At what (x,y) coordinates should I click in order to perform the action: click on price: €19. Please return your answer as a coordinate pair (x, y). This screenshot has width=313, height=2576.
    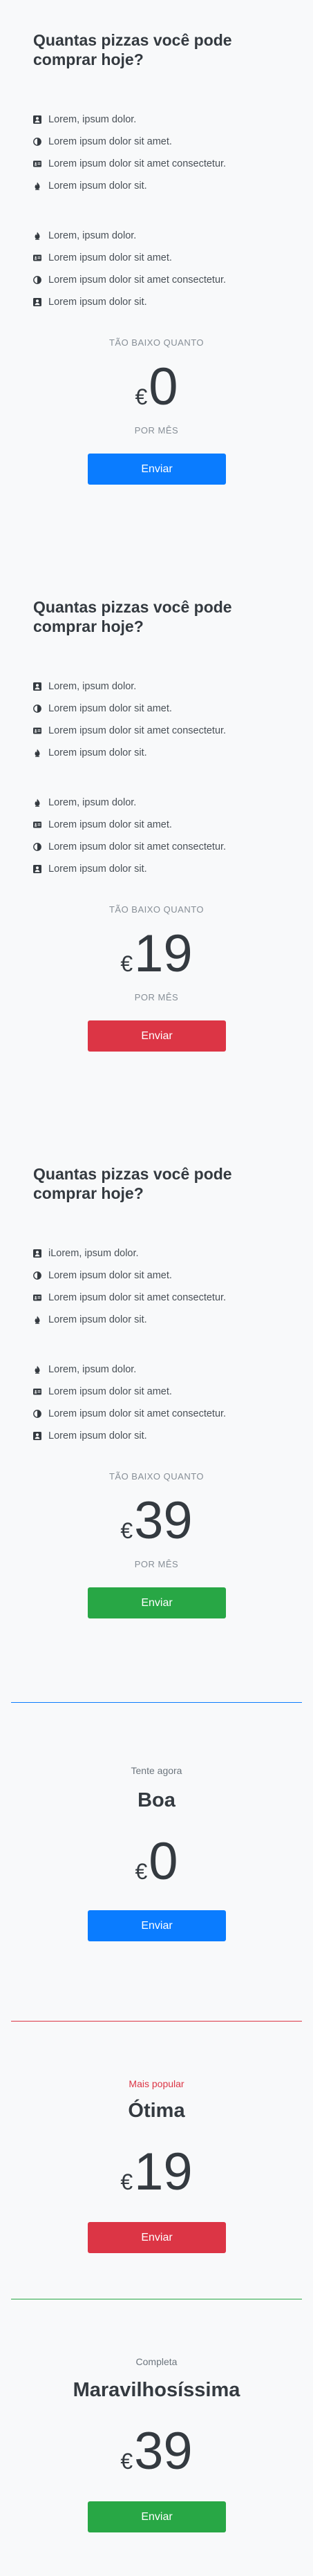
    Looking at the image, I should click on (156, 954).